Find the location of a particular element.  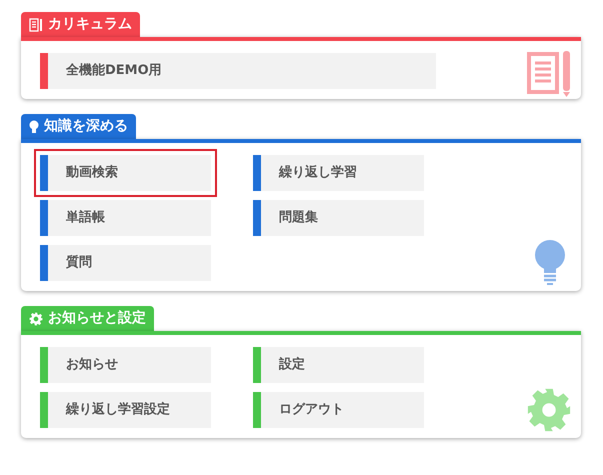

section-title: 知識を深める is located at coordinates (86, 126).